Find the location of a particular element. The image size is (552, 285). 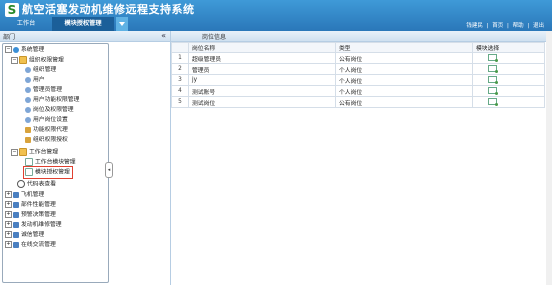

tree-node-org-mgmt: 组织管理 is located at coordinates (40, 70).